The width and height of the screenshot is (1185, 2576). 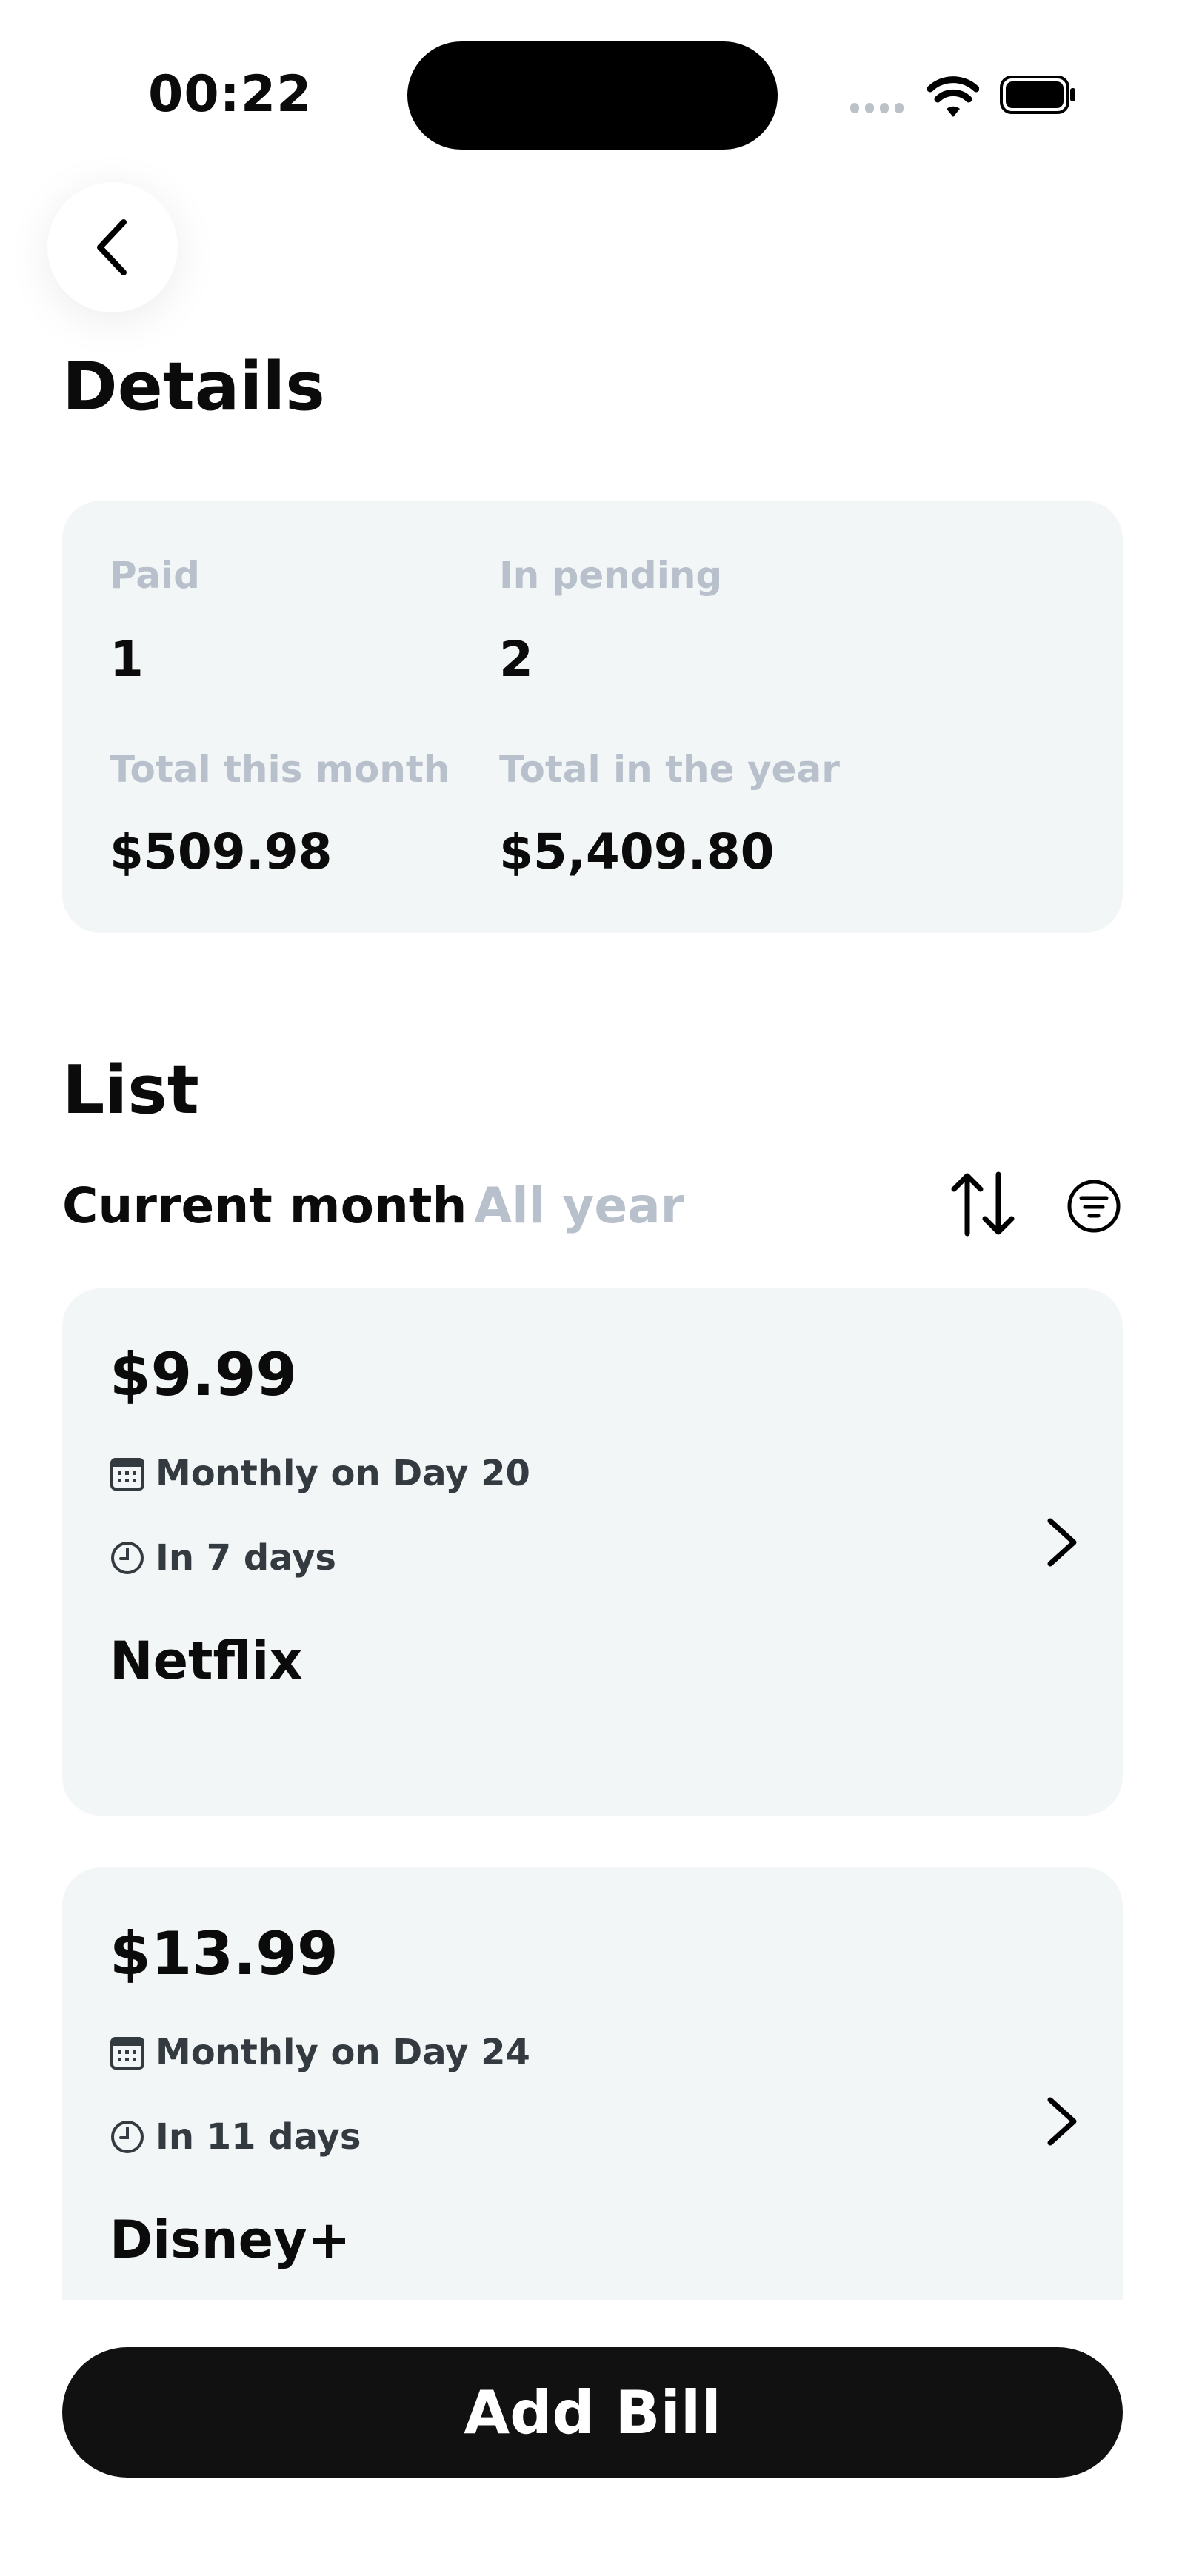 I want to click on bill-amount: $9.99, so click(x=204, y=1374).